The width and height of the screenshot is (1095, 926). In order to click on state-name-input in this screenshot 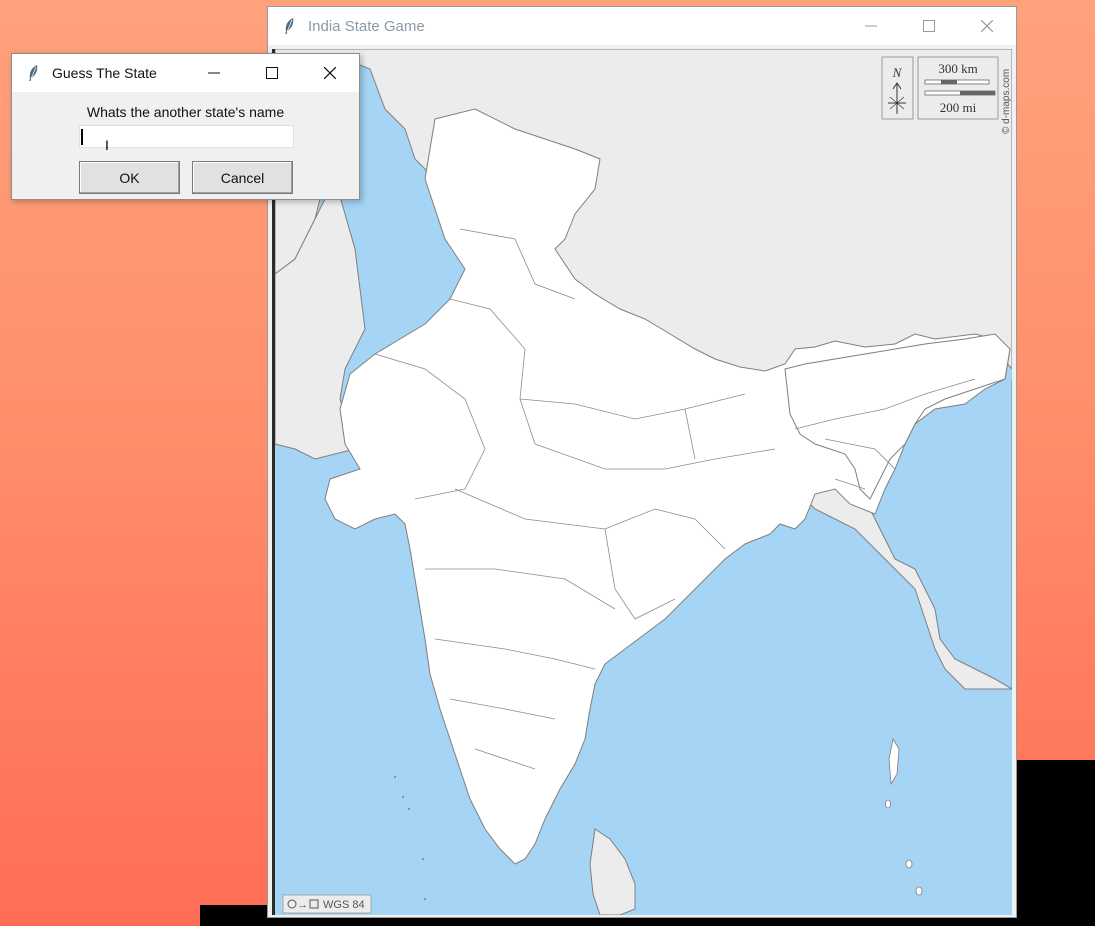, I will do `click(186, 136)`.